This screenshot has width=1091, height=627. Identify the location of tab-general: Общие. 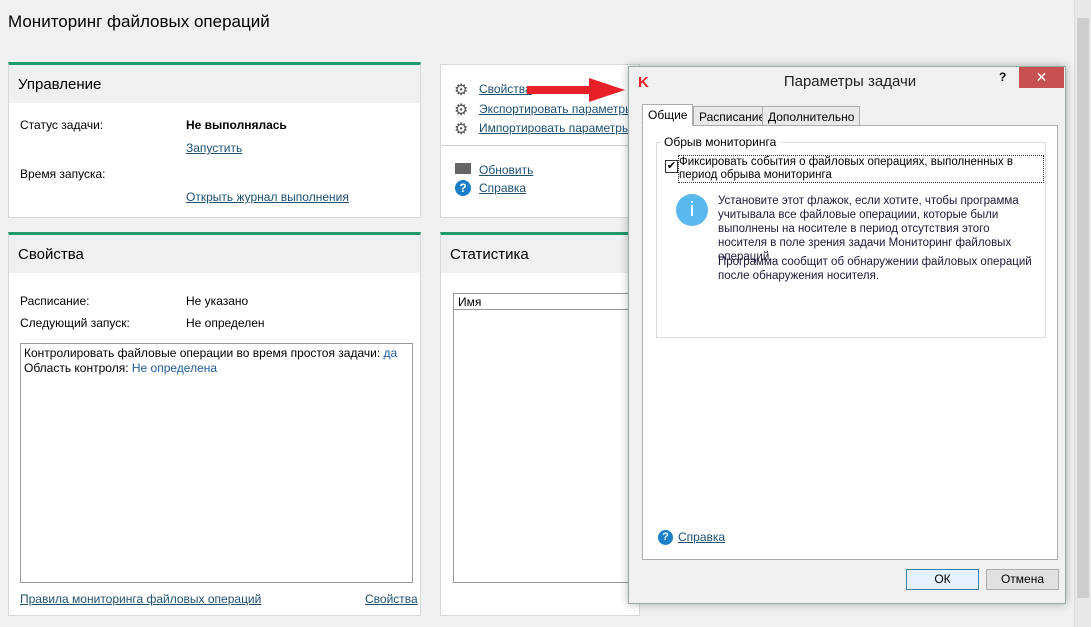
(668, 115).